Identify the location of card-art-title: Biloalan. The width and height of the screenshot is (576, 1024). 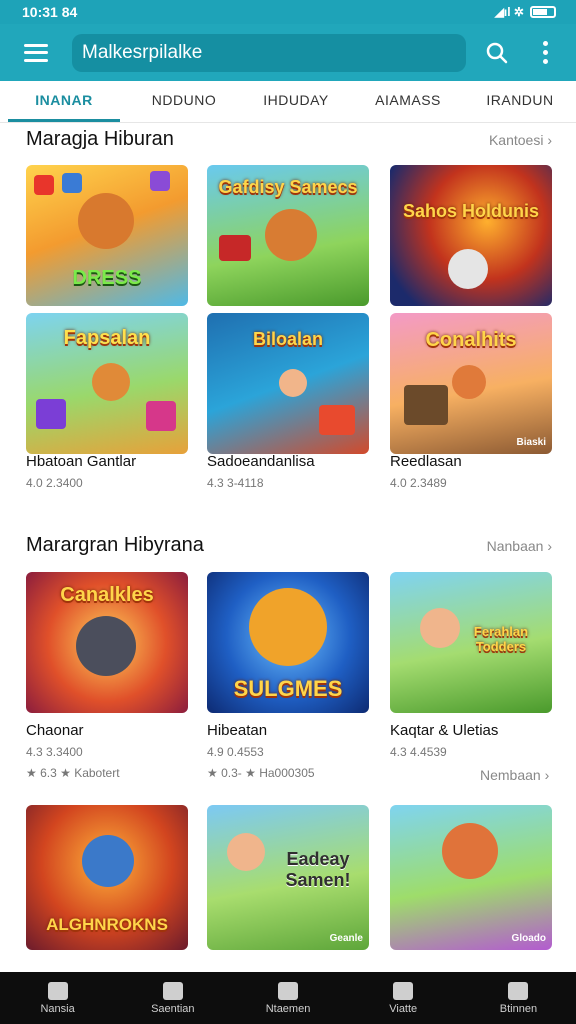
(287, 339).